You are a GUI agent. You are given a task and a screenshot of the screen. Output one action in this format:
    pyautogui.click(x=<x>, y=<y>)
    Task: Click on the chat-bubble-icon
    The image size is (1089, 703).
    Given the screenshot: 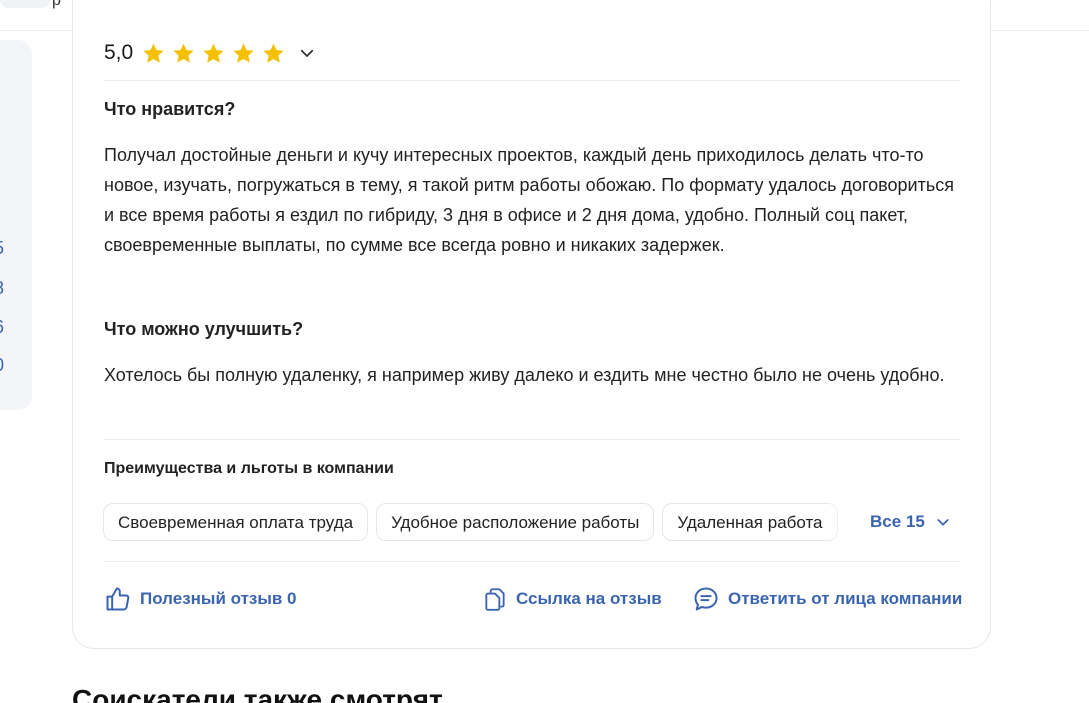 What is the action you would take?
    pyautogui.click(x=706, y=599)
    